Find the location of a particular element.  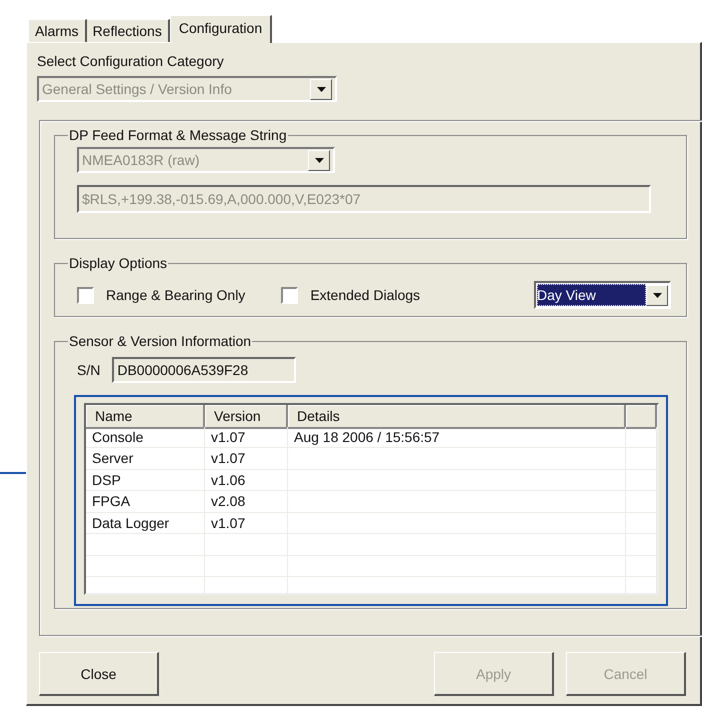

serial-field: DB0000006A539F28 is located at coordinates (204, 370).